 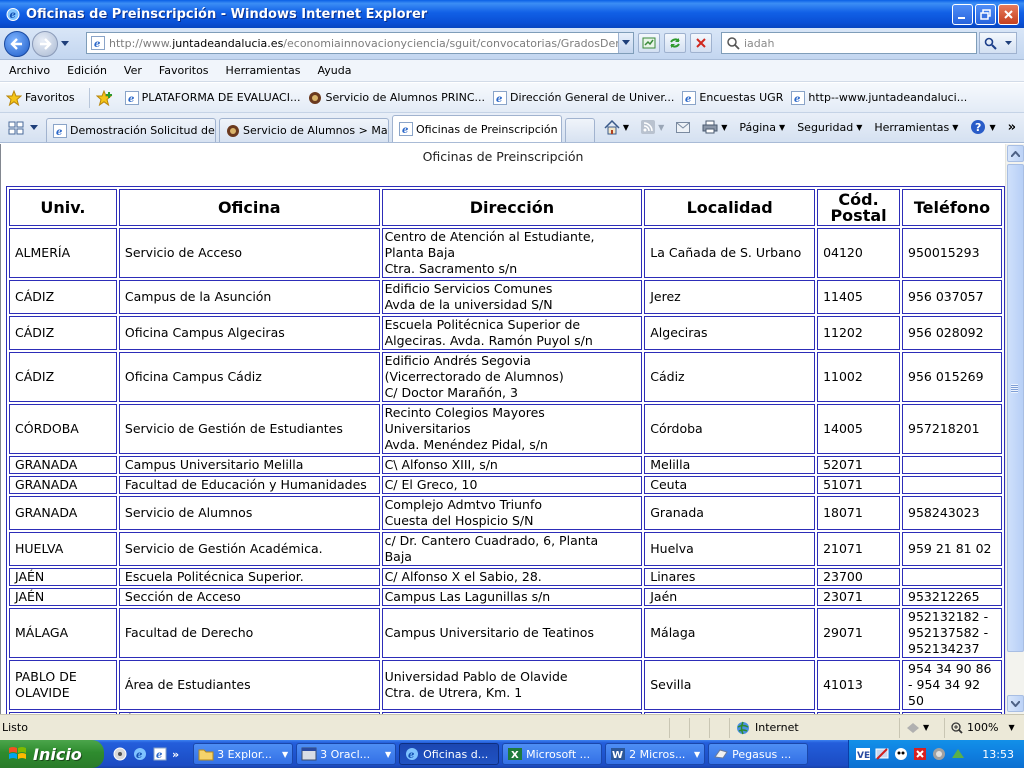 What do you see at coordinates (346, 754) in the screenshot?
I see `taskbar-item-oracle: 3 Oracl... ▼` at bounding box center [346, 754].